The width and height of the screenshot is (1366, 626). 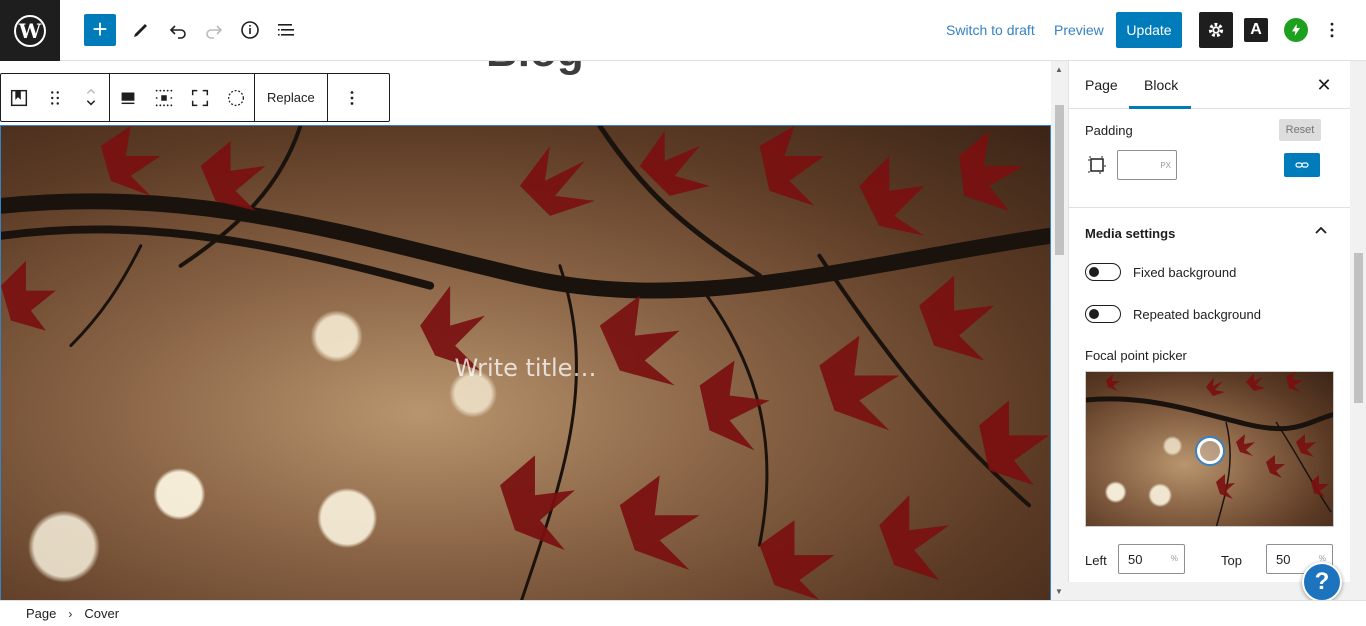 I want to click on media-settings-title: Media settings, so click(x=1130, y=233).